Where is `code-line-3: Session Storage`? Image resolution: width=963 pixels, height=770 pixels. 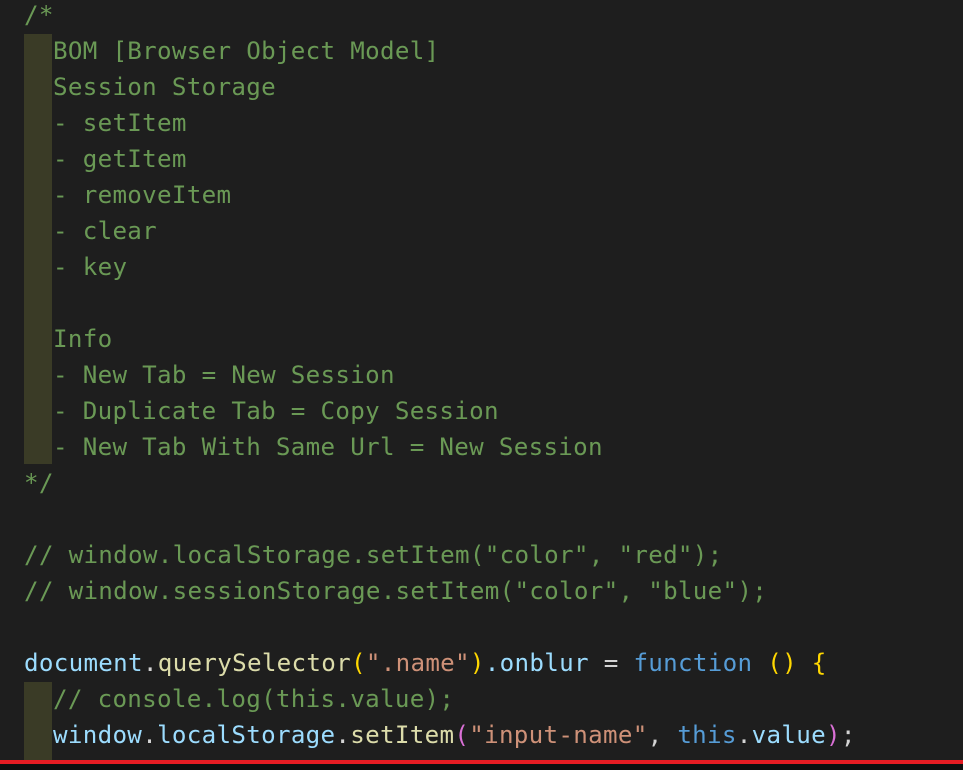 code-line-3: Session Storage is located at coordinates (164, 87).